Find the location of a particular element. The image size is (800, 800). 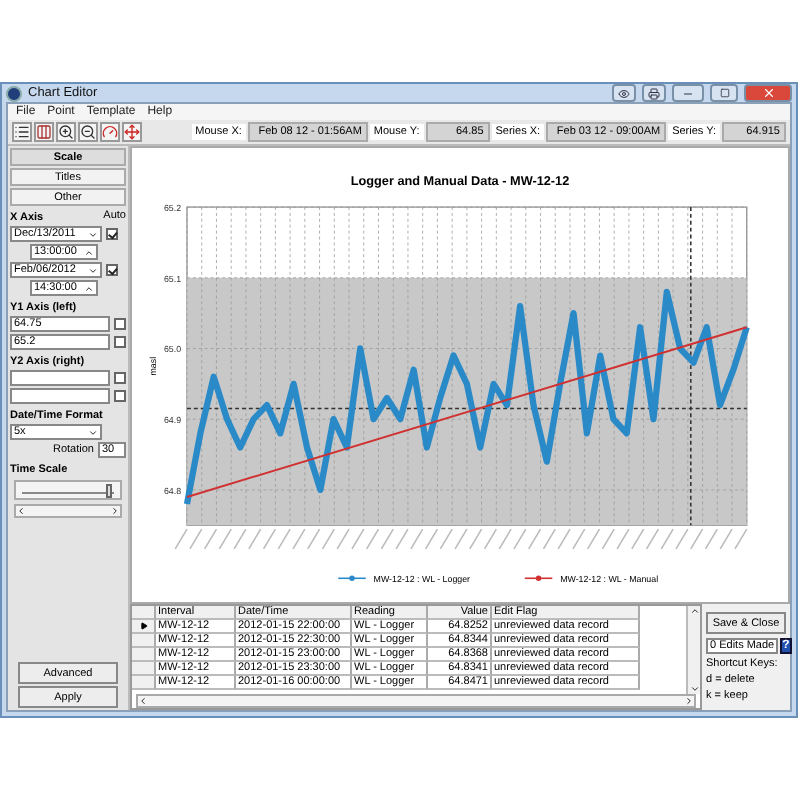

eye-icon is located at coordinates (624, 93).